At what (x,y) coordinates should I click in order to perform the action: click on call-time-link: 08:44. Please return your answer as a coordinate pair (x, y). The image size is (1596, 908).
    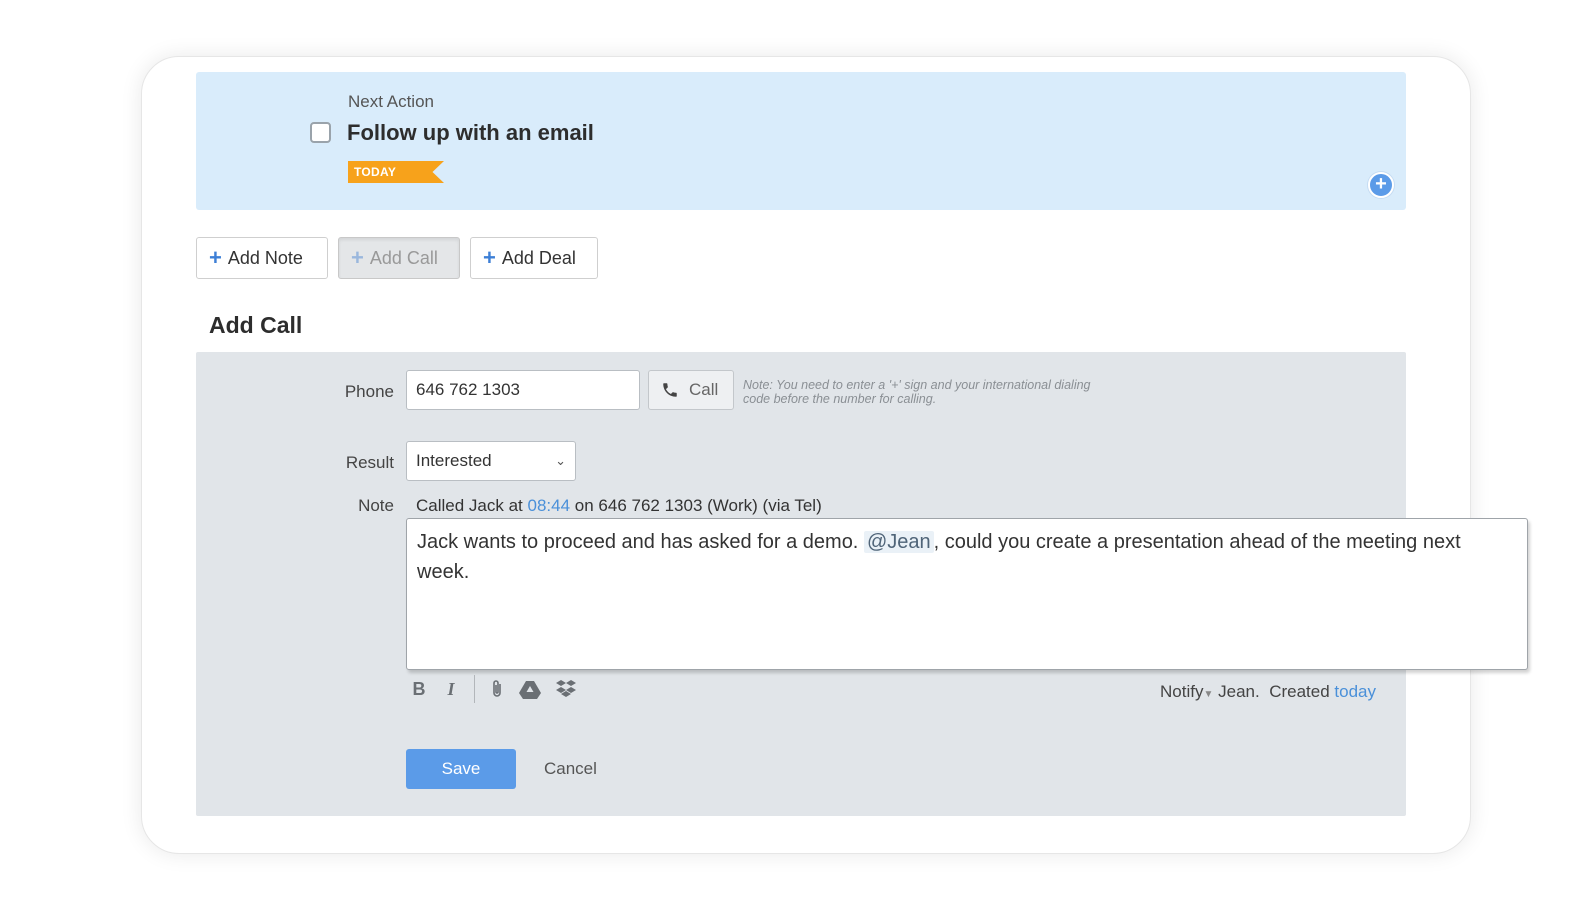
    Looking at the image, I should click on (549, 505).